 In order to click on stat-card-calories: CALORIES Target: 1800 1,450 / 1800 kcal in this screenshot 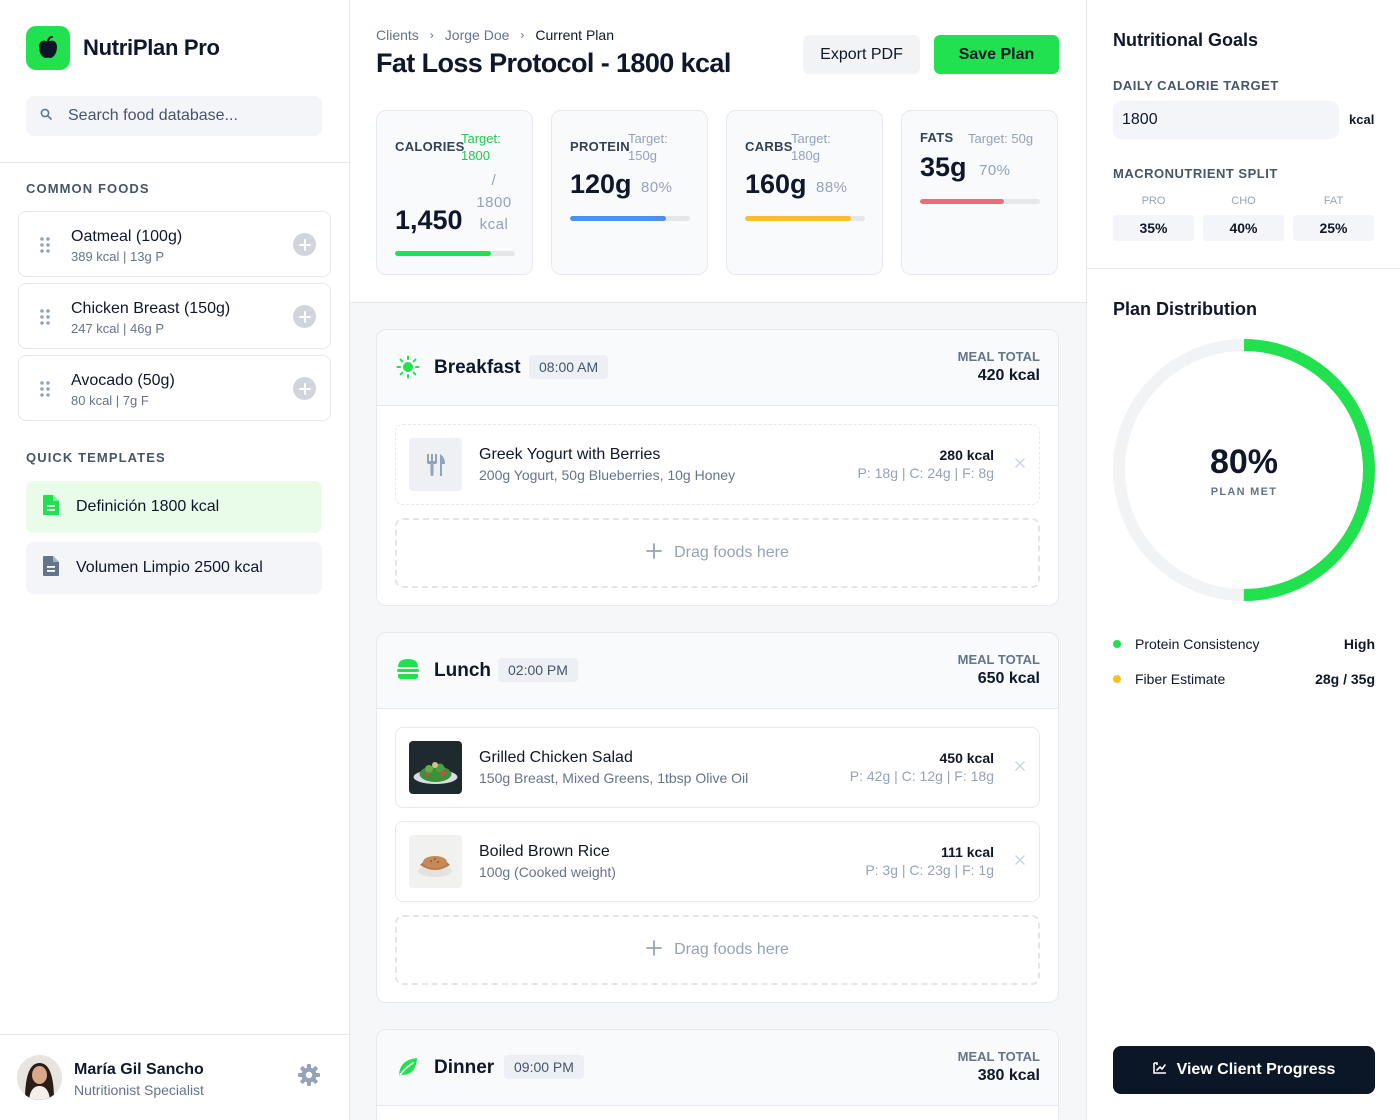, I will do `click(454, 192)`.